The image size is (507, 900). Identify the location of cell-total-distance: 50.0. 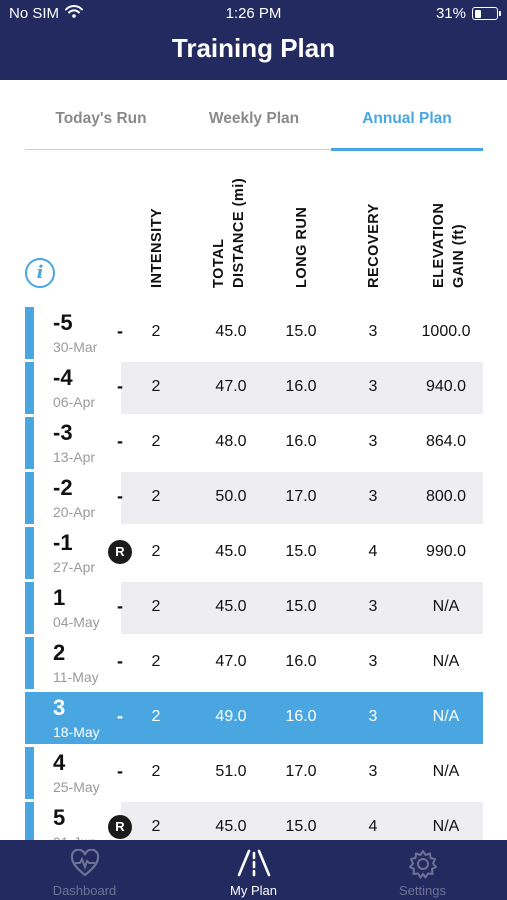
(231, 496).